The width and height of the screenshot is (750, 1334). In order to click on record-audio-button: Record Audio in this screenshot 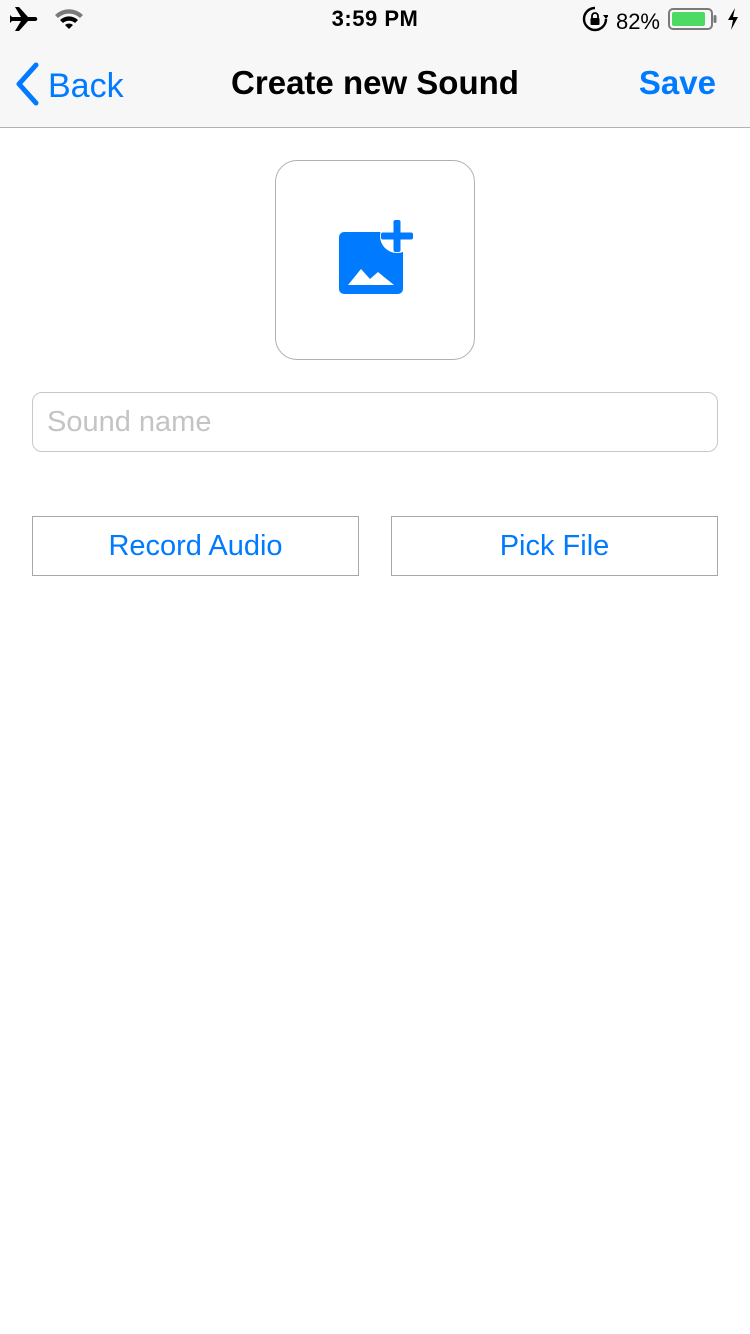, I will do `click(195, 546)`.